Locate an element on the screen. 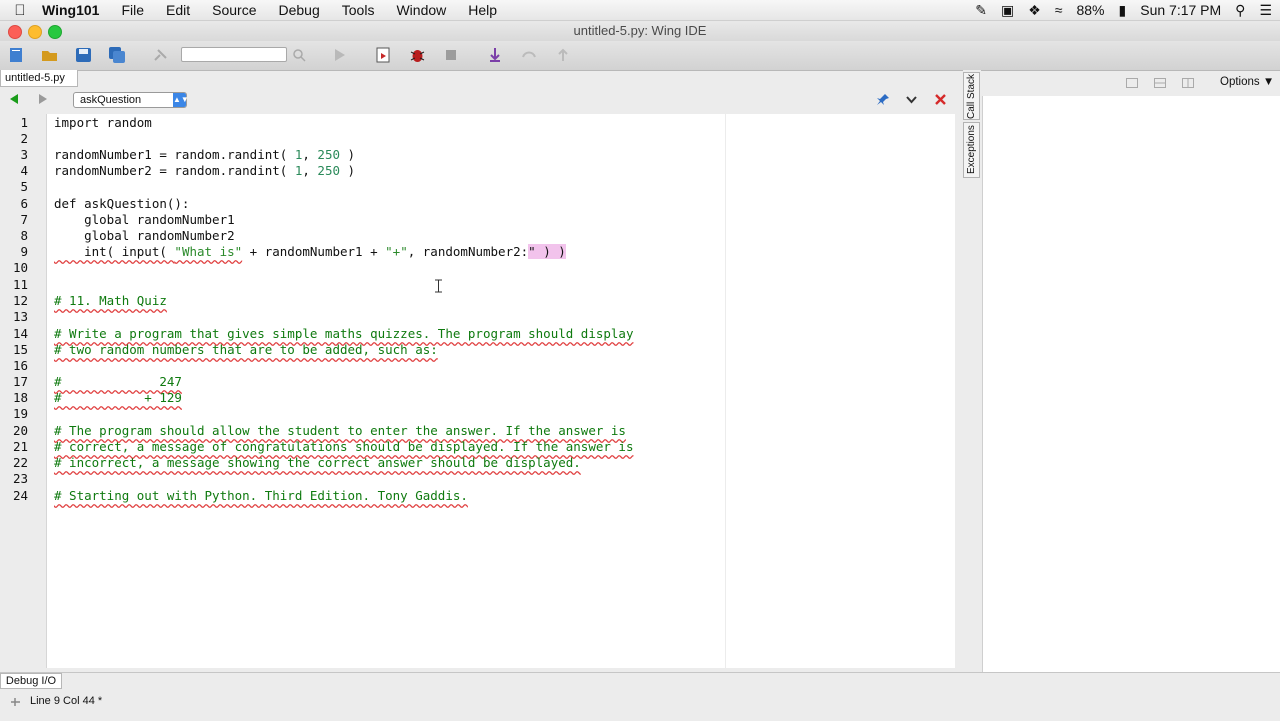 This screenshot has height=721, width=1280. tab-call-stack: Call Stack is located at coordinates (971, 96).